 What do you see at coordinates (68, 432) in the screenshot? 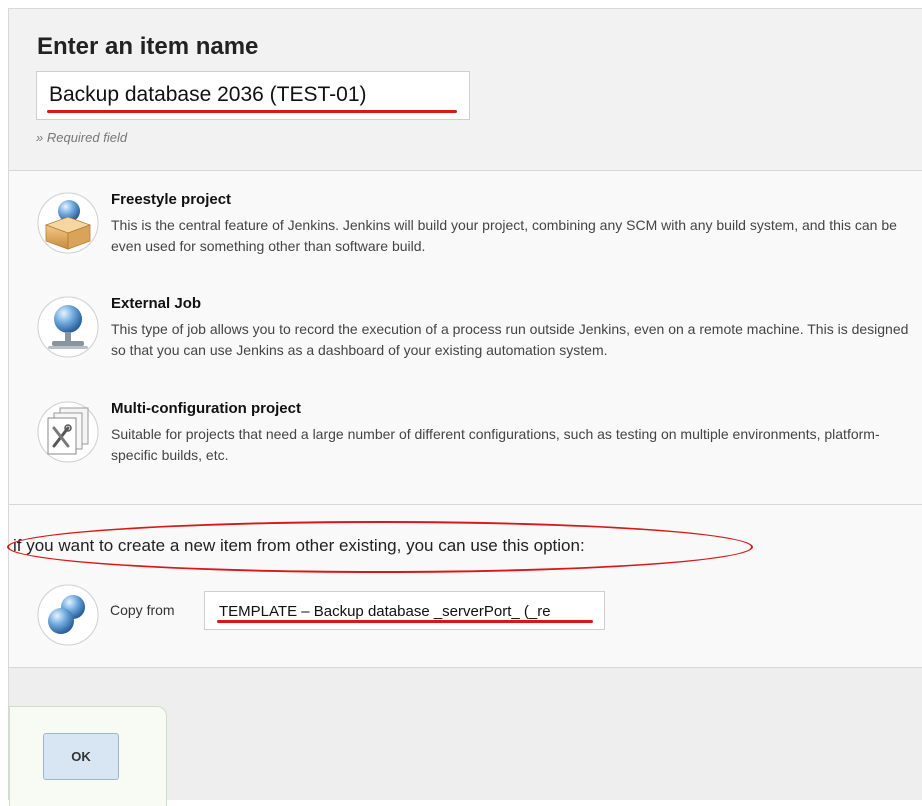
I see `multi-config-icon` at bounding box center [68, 432].